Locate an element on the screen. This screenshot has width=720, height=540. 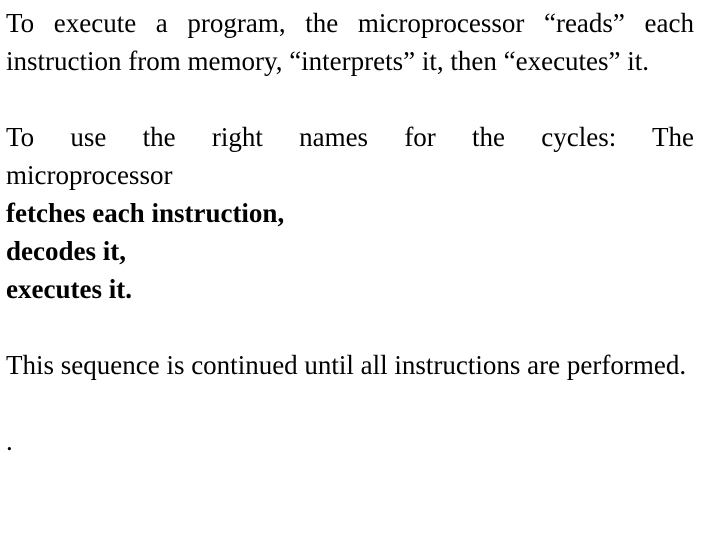
cycle-step-fetch: fetches each instruction, is located at coordinates (145, 213).